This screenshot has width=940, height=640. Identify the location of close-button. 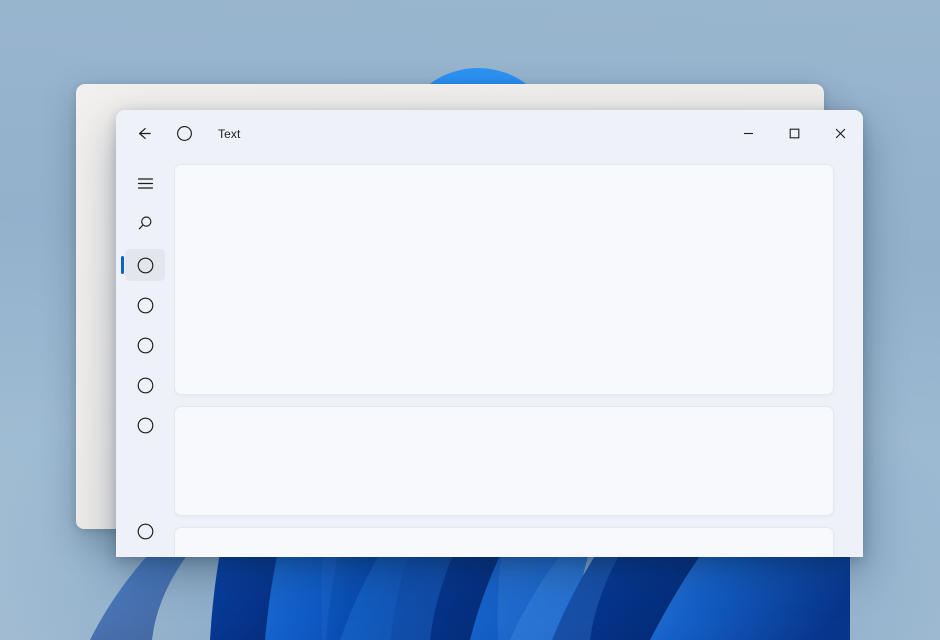
(840, 133).